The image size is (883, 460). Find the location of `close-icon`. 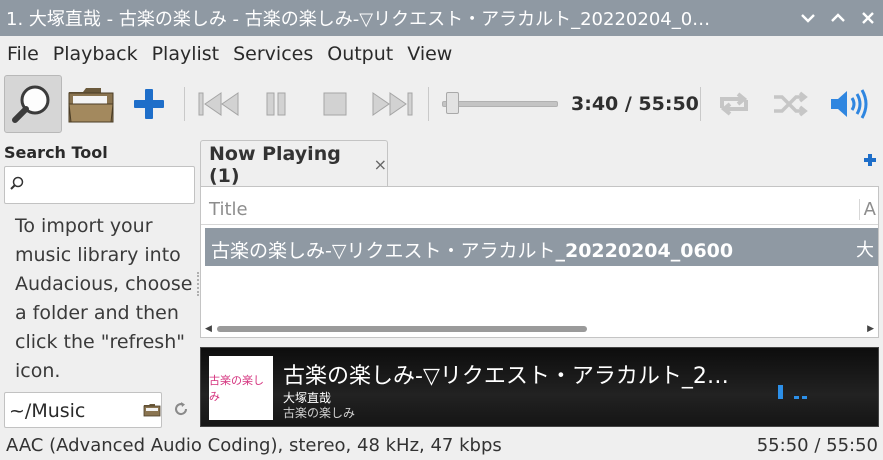

close-icon is located at coordinates (868, 18).